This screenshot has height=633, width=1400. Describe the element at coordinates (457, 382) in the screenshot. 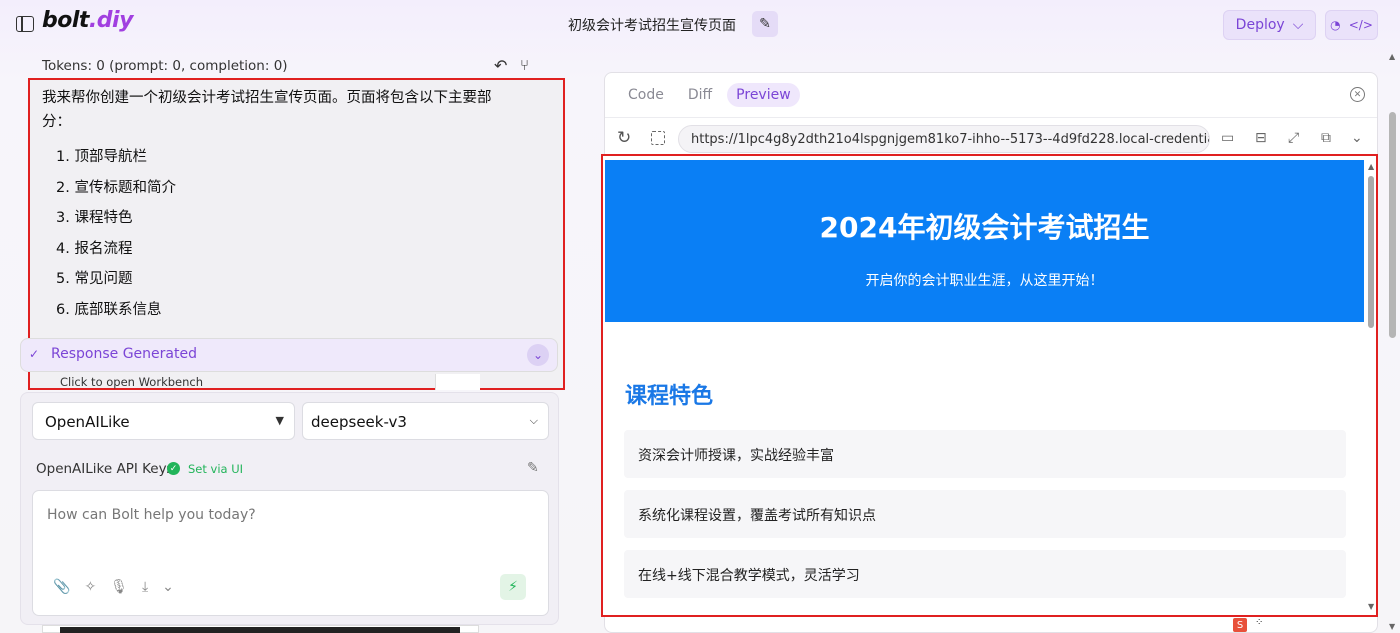

I see `workbench-hint-side` at that location.